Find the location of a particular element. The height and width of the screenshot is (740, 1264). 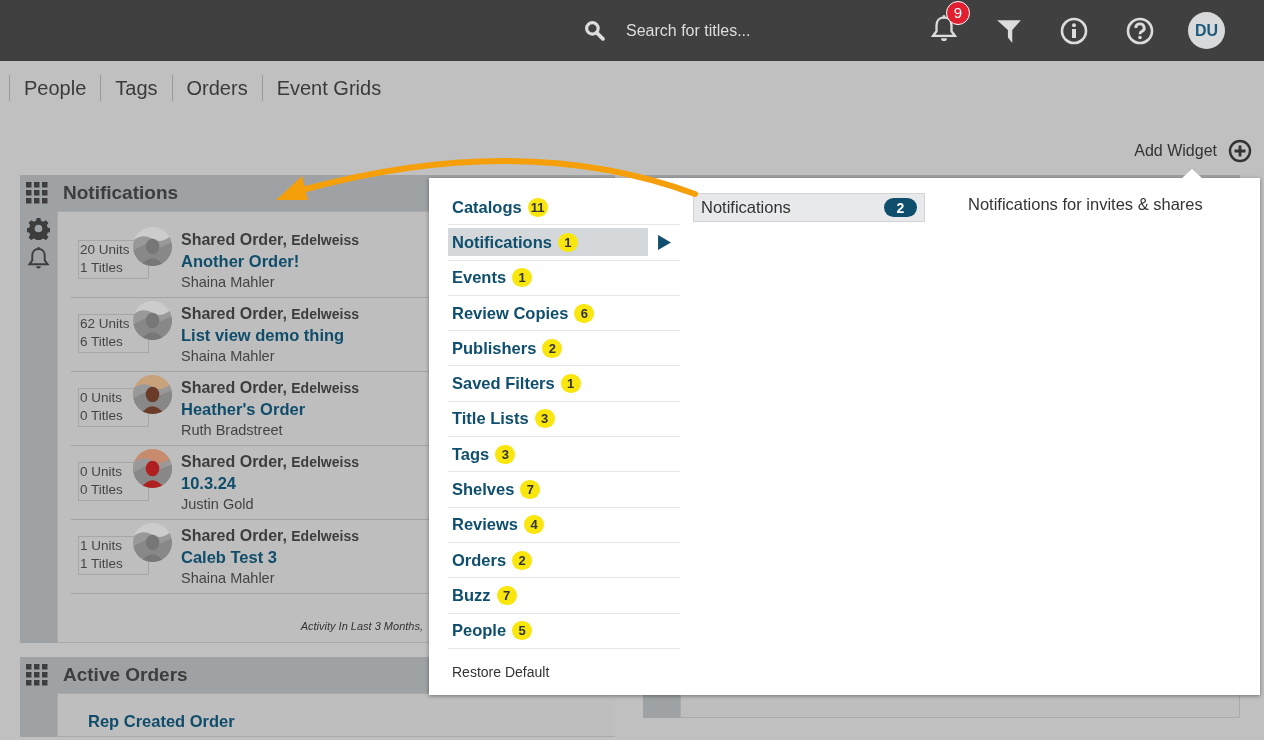

nav-tab: Event Grids is located at coordinates (328, 88).